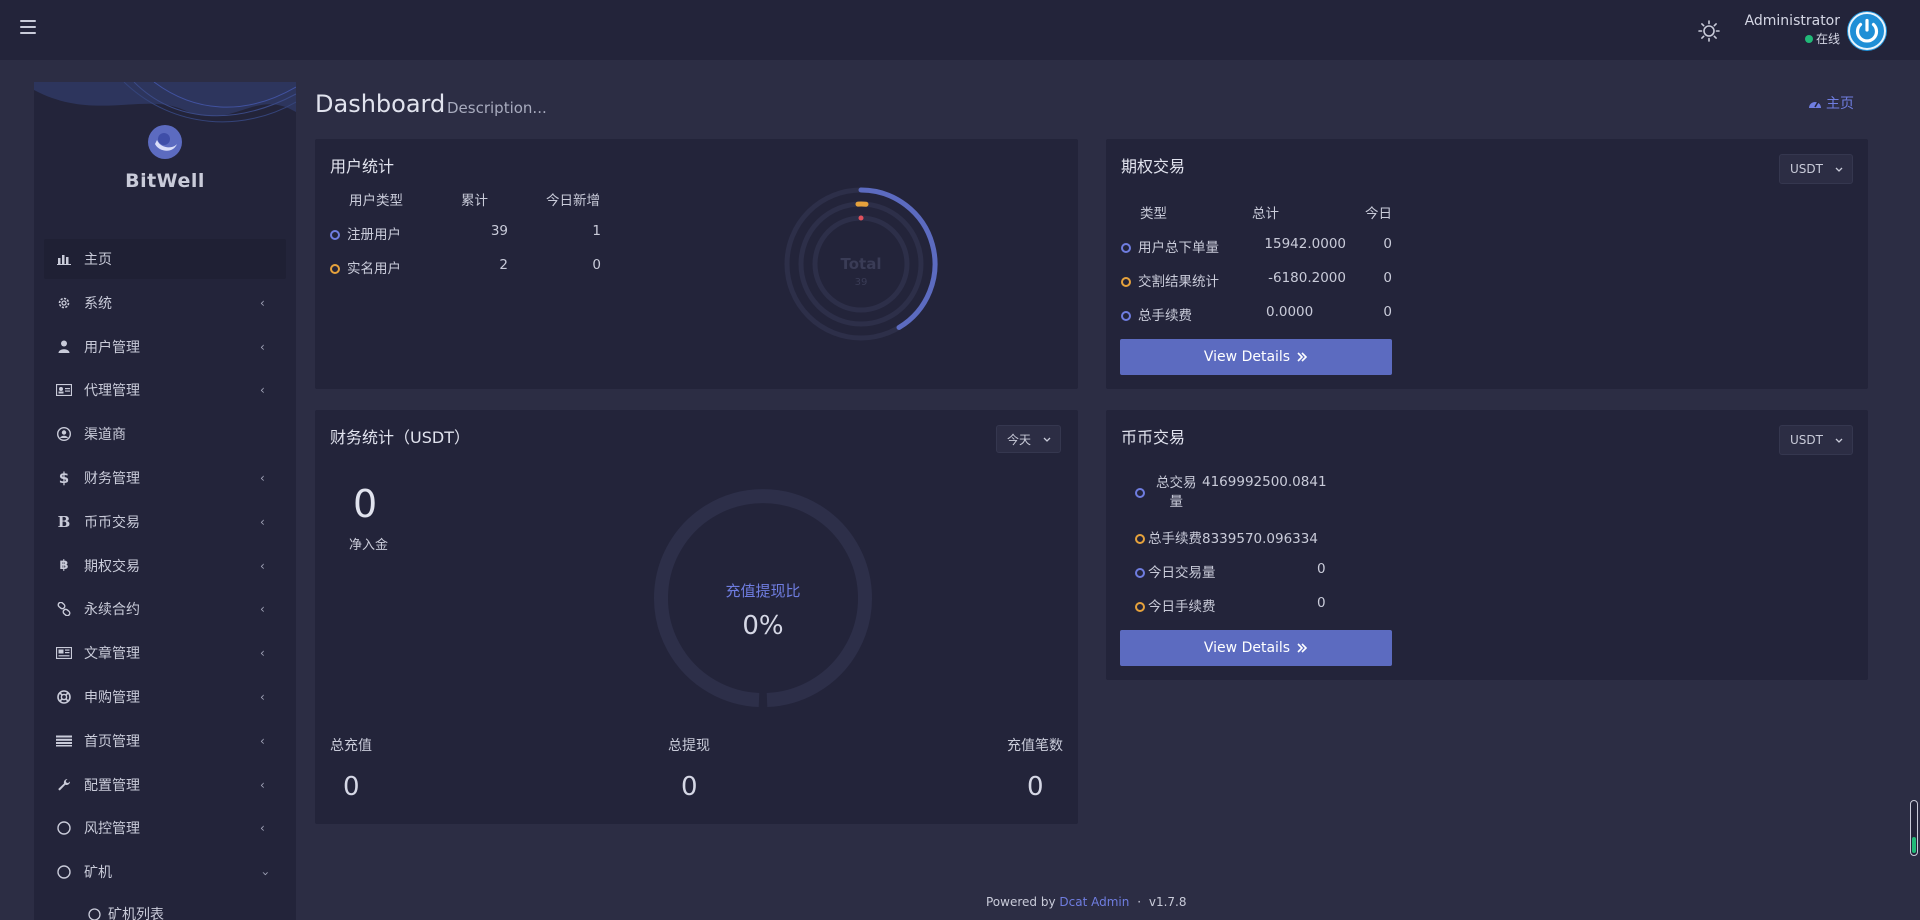 The image size is (1920, 920). I want to click on table-row: 注册用户, so click(365, 233).